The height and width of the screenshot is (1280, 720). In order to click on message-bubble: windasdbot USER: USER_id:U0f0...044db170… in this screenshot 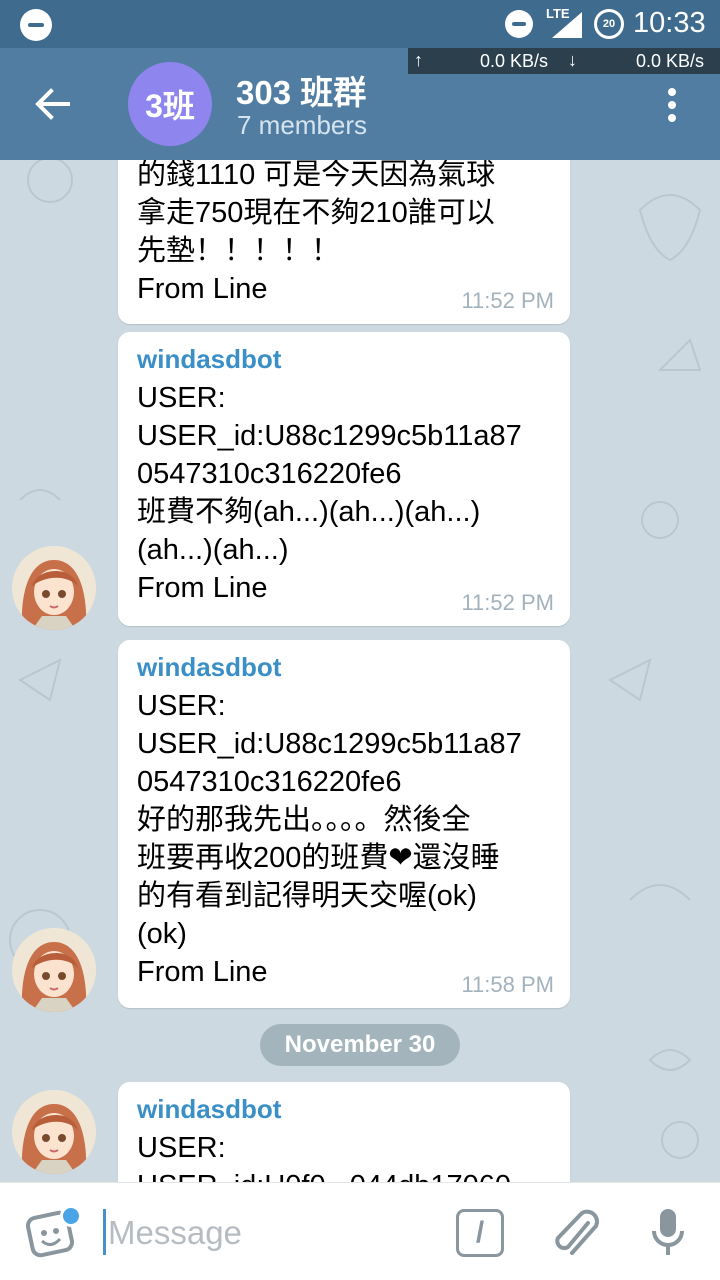, I will do `click(344, 1132)`.